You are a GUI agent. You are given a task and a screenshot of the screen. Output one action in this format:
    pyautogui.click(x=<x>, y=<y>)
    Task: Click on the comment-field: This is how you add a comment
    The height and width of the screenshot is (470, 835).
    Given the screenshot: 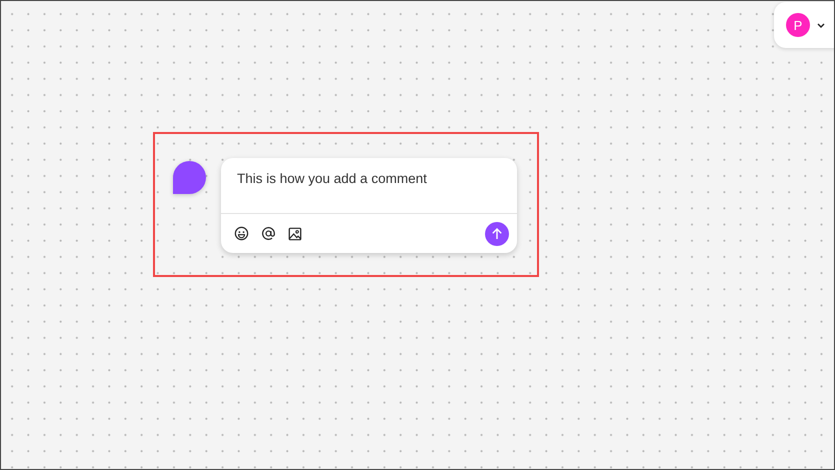 What is the action you would take?
    pyautogui.click(x=369, y=205)
    